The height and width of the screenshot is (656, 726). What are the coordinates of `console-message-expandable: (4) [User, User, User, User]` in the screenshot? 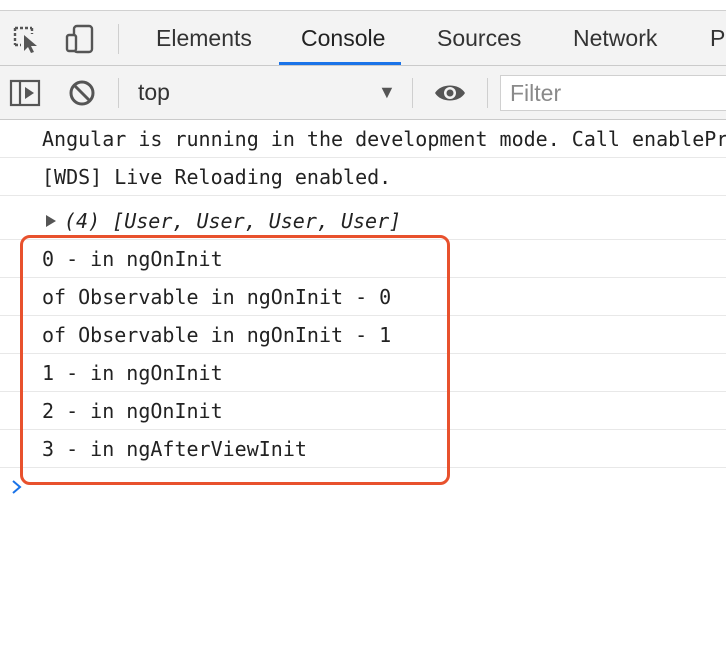 It's located at (363, 221).